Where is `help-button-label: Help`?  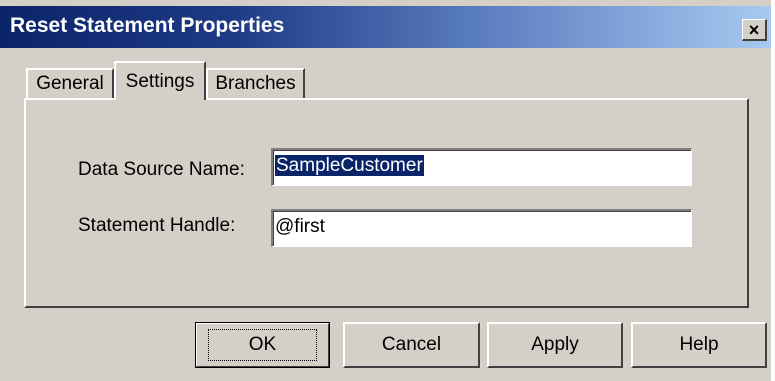
help-button-label: Help is located at coordinates (699, 344).